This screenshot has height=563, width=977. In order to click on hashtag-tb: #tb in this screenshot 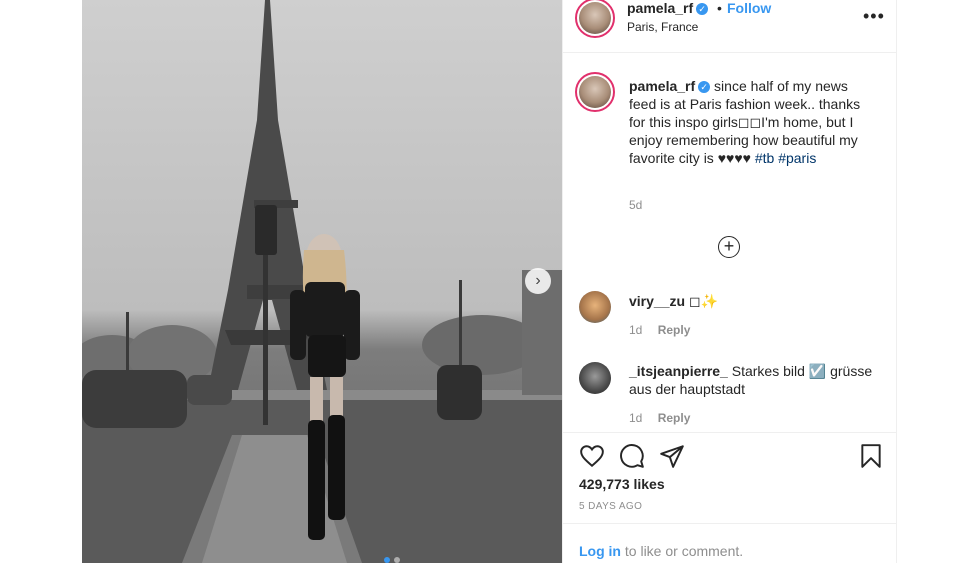, I will do `click(764, 158)`.